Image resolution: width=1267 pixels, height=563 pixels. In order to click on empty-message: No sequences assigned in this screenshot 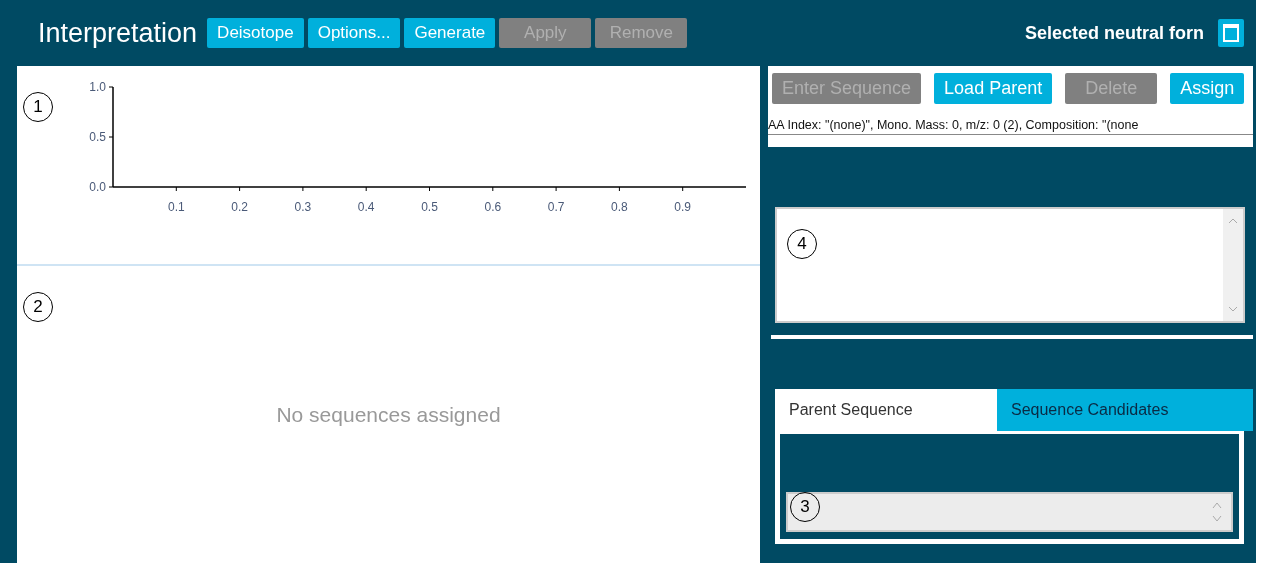, I will do `click(388, 414)`.